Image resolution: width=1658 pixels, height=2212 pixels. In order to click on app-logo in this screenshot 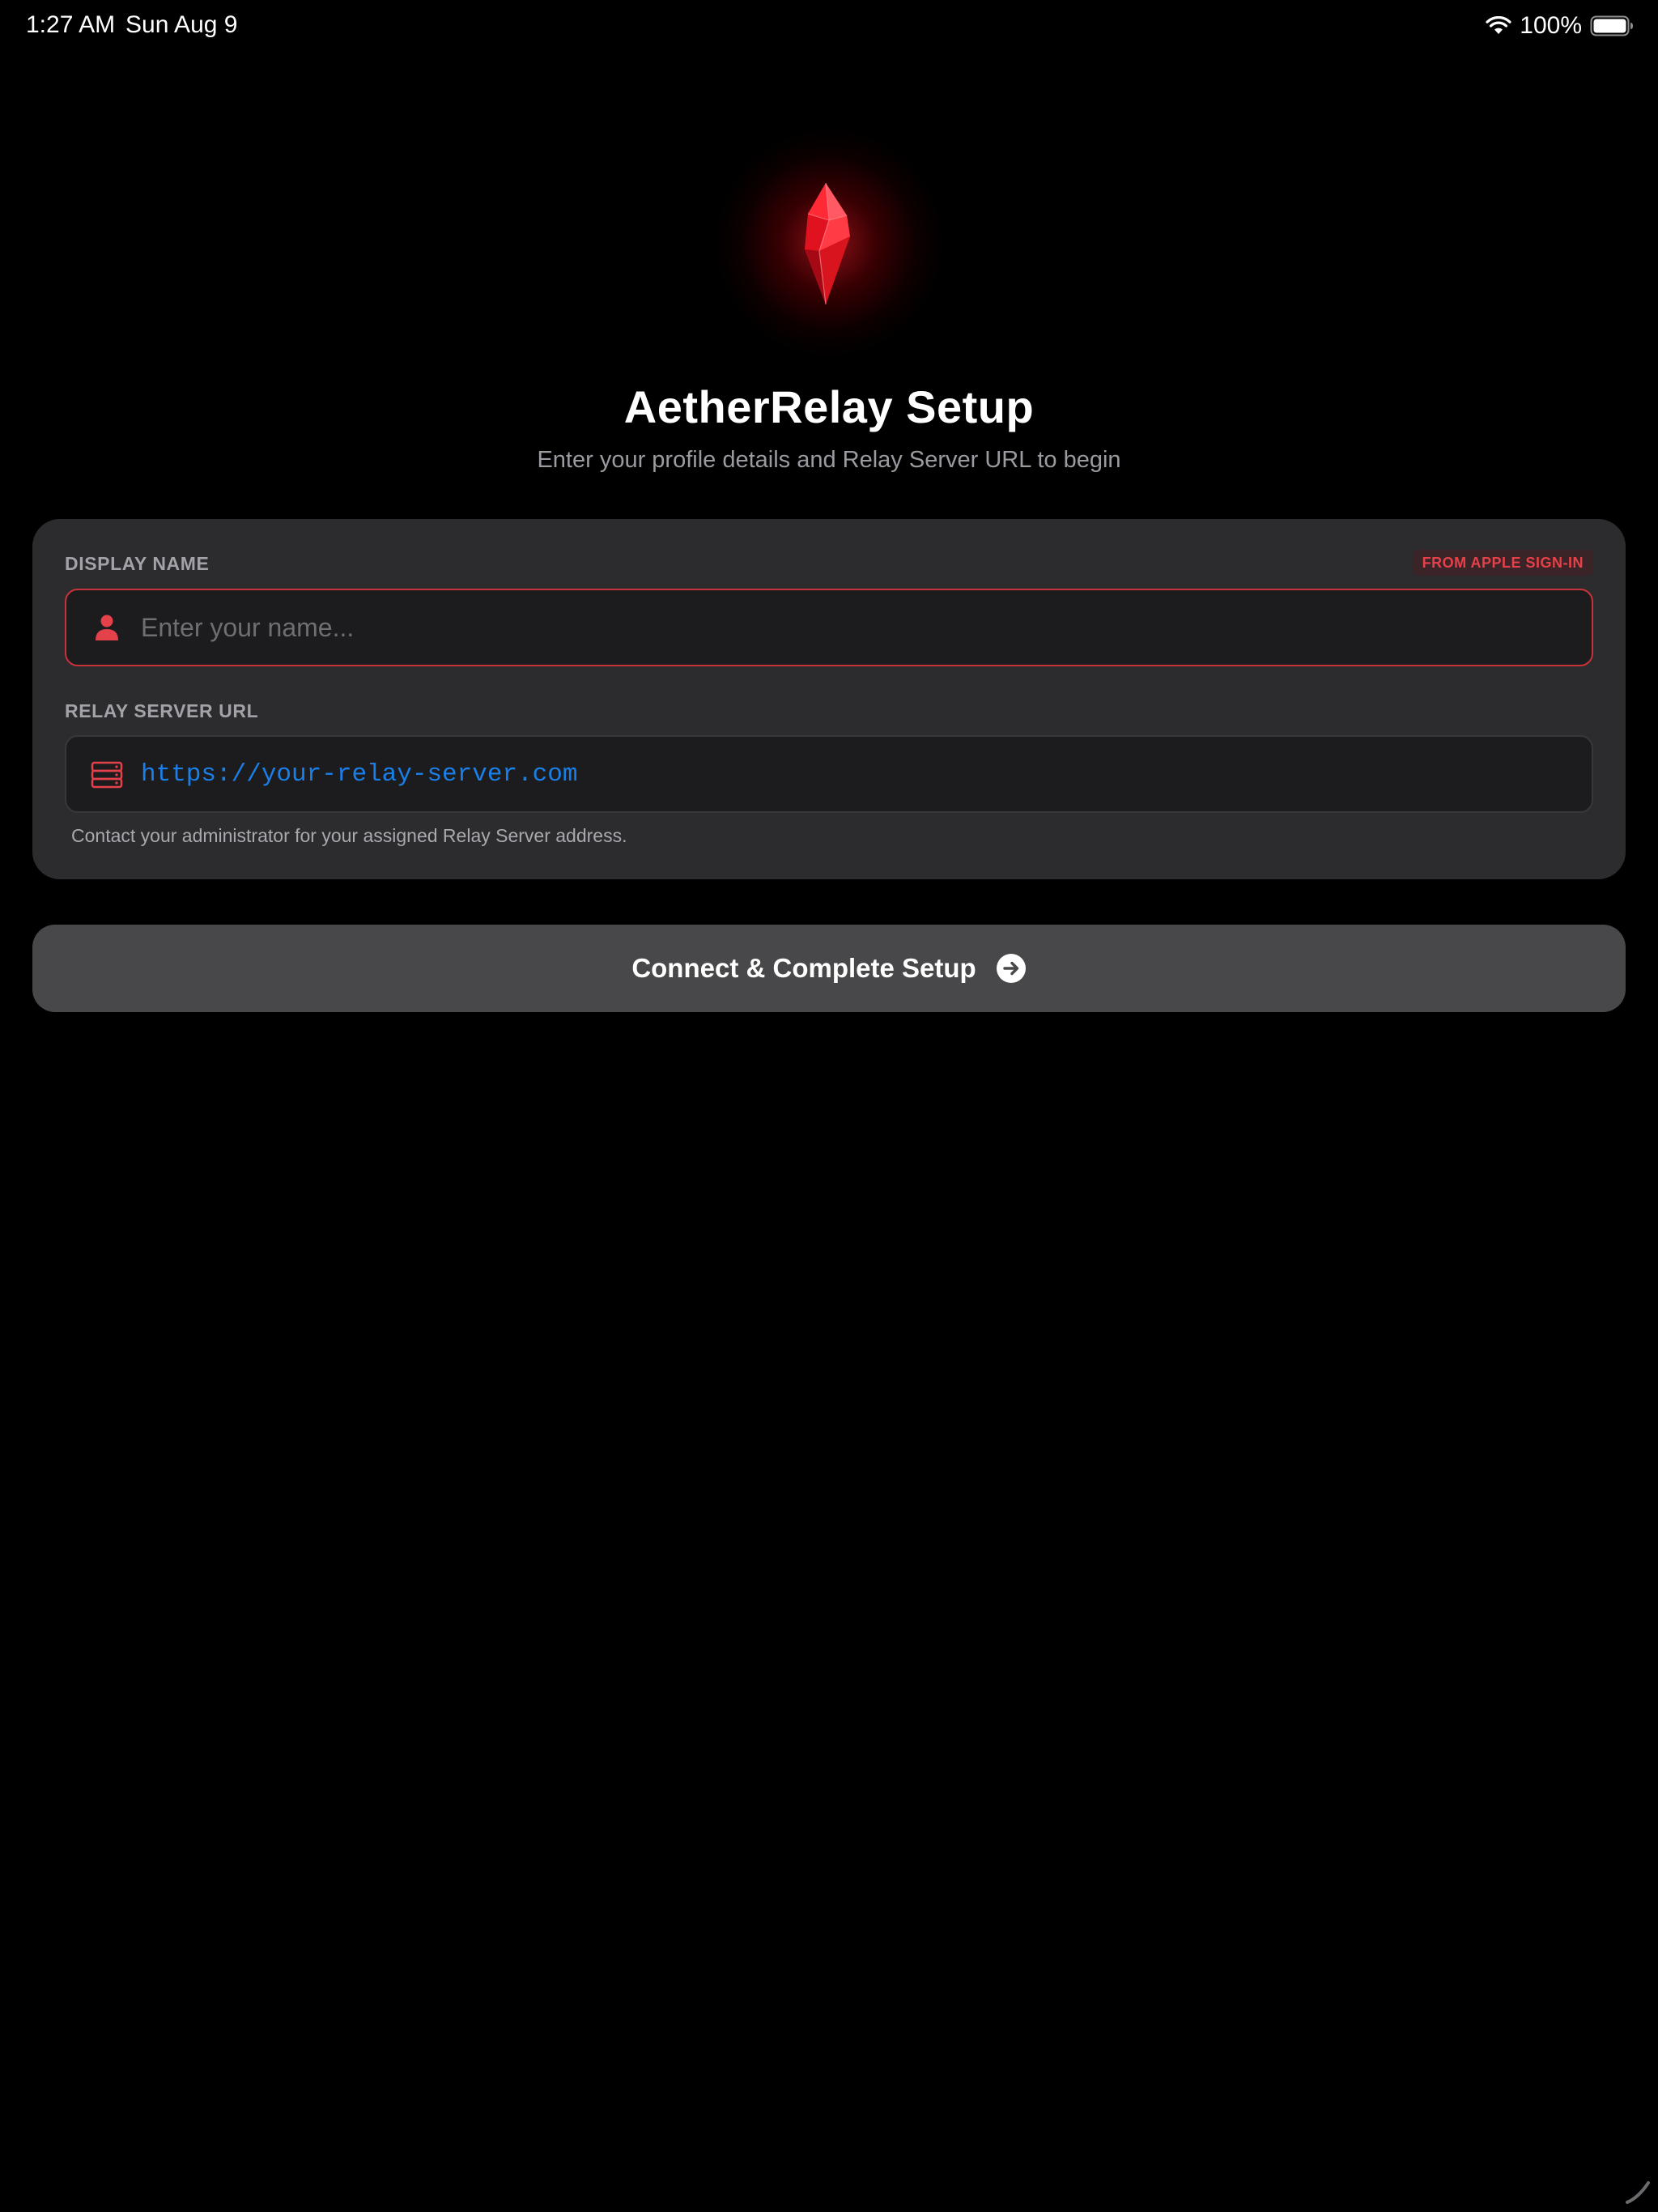, I will do `click(829, 243)`.